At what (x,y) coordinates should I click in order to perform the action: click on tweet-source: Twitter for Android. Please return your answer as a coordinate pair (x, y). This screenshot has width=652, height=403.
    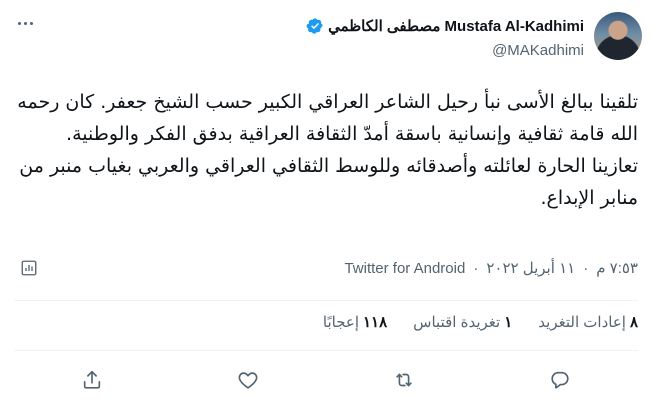
    Looking at the image, I should click on (404, 268).